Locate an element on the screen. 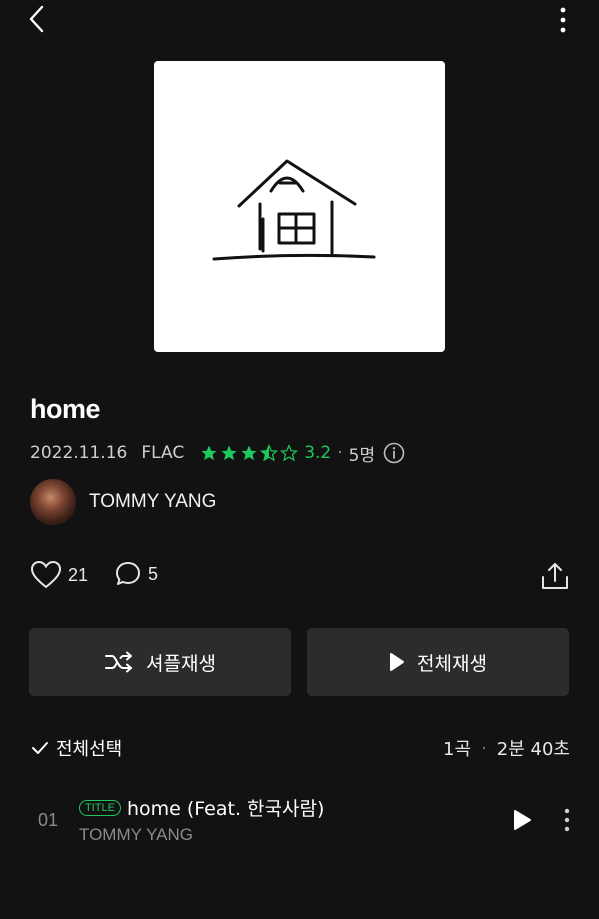  artist-name: TOMMY YANG is located at coordinates (153, 501).